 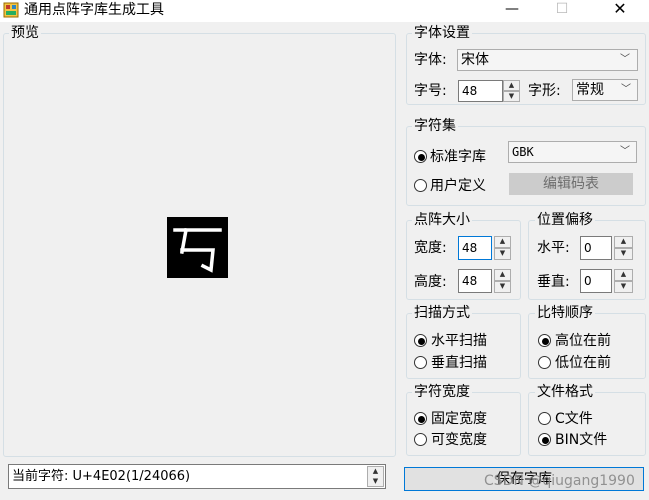 What do you see at coordinates (502, 287) in the screenshot?
I see `height-down-icon: ▼` at bounding box center [502, 287].